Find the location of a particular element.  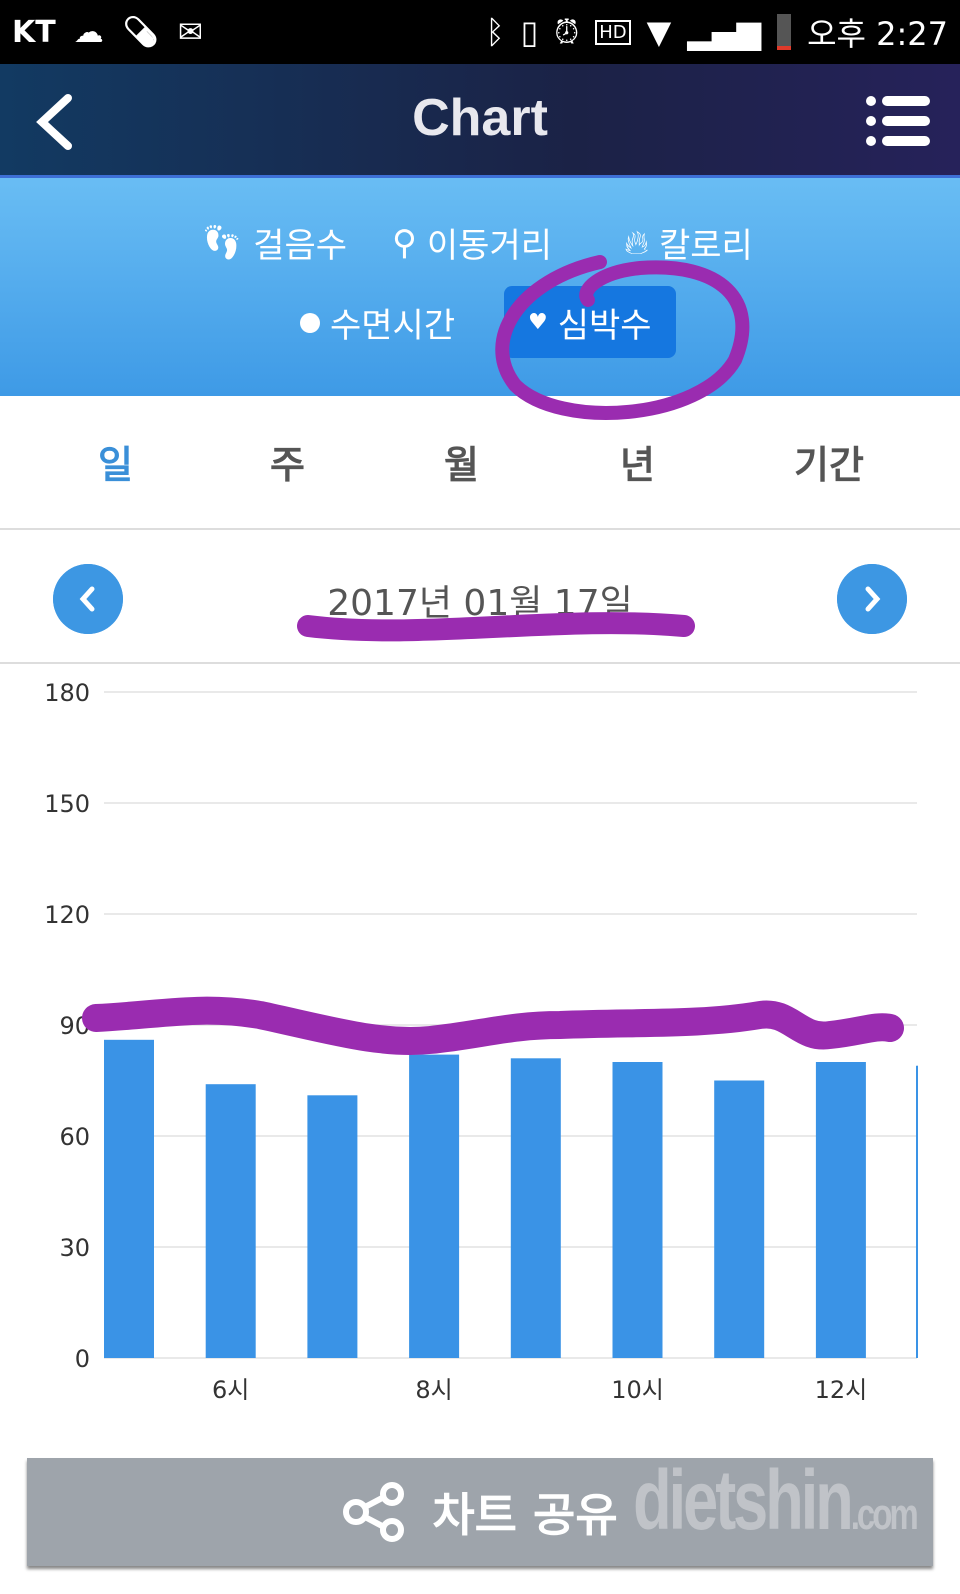

battery-icon is located at coordinates (784, 32).